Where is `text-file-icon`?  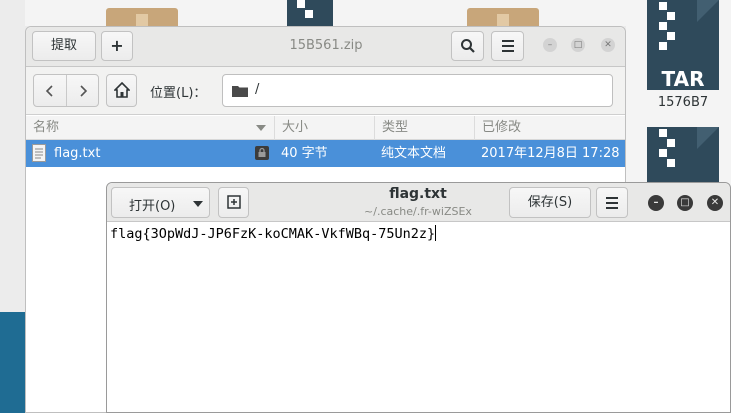
text-file-icon is located at coordinates (39, 153).